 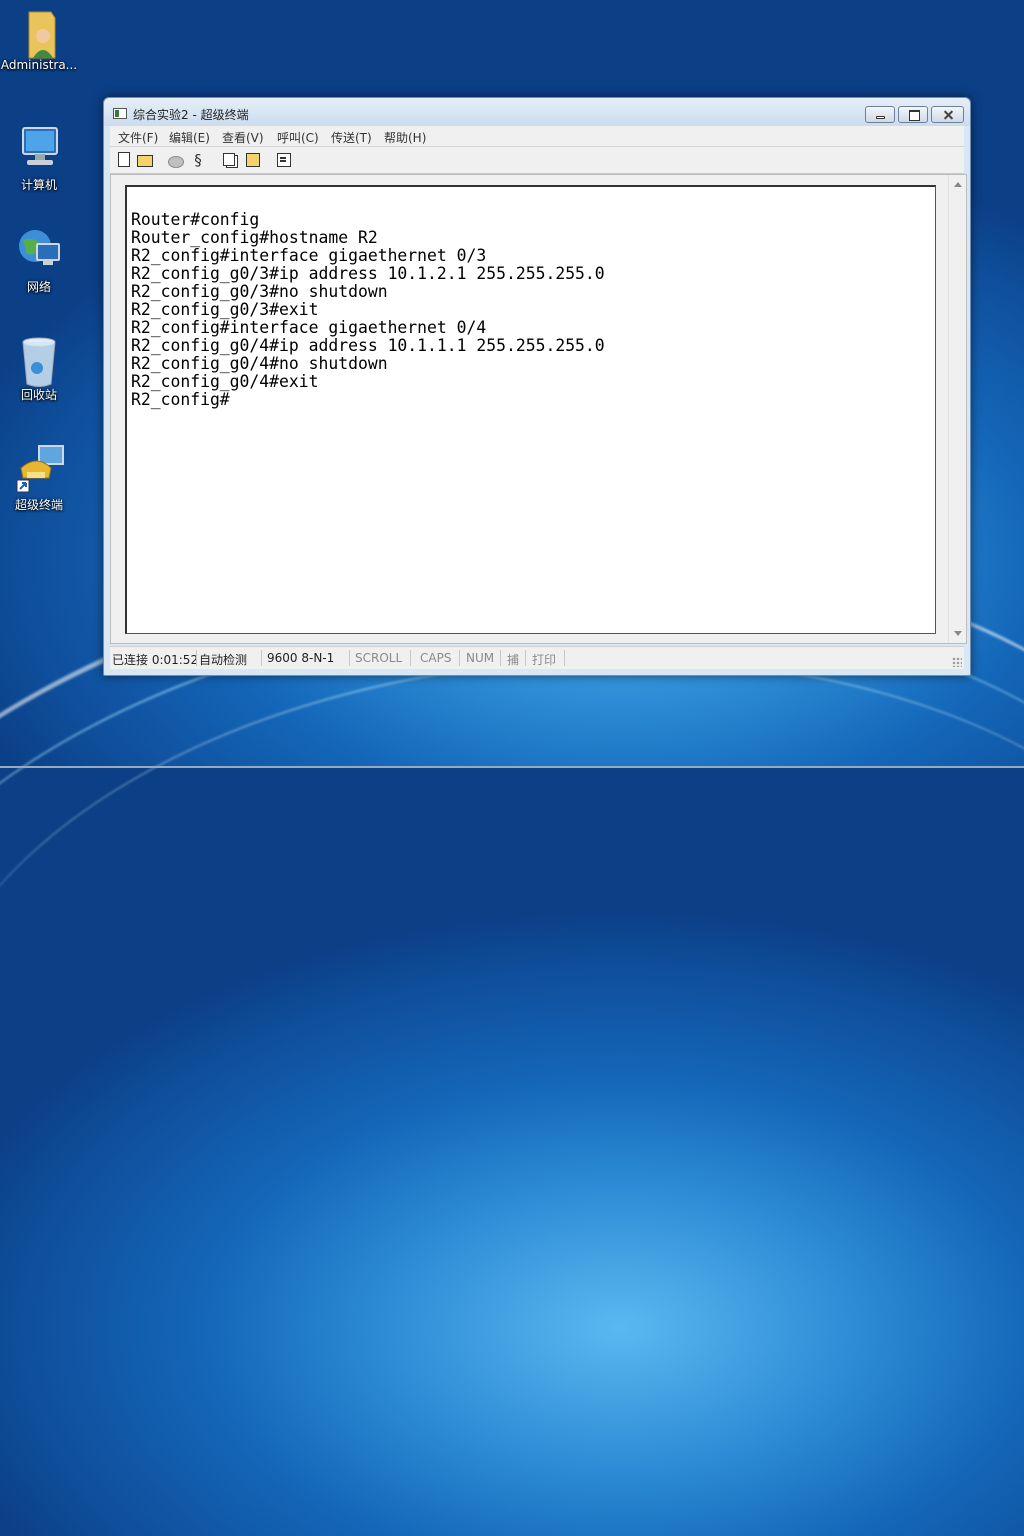 I want to click on hyperterminal-icon, so click(x=39, y=468).